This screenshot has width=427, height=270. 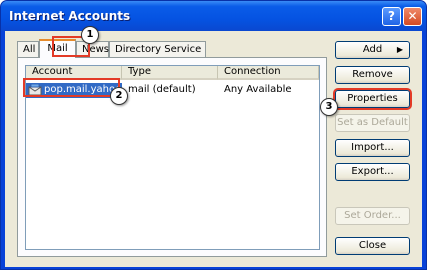 What do you see at coordinates (28, 49) in the screenshot?
I see `tab-all: All` at bounding box center [28, 49].